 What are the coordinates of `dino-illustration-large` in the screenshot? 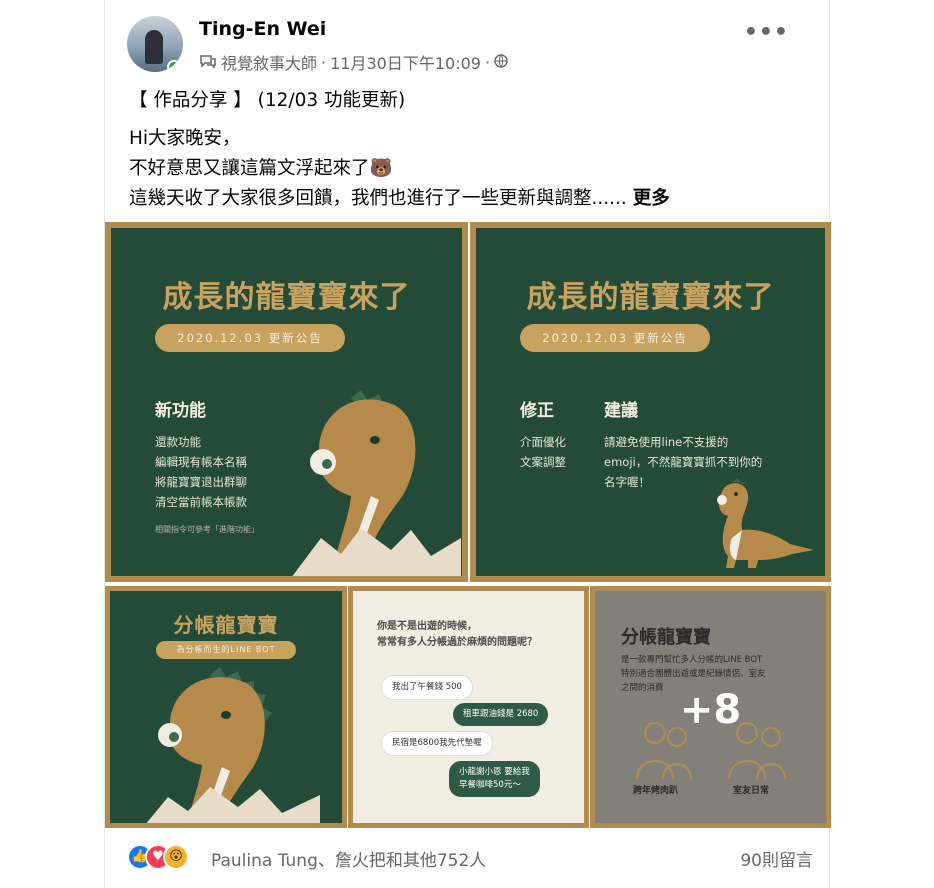 It's located at (233, 745).